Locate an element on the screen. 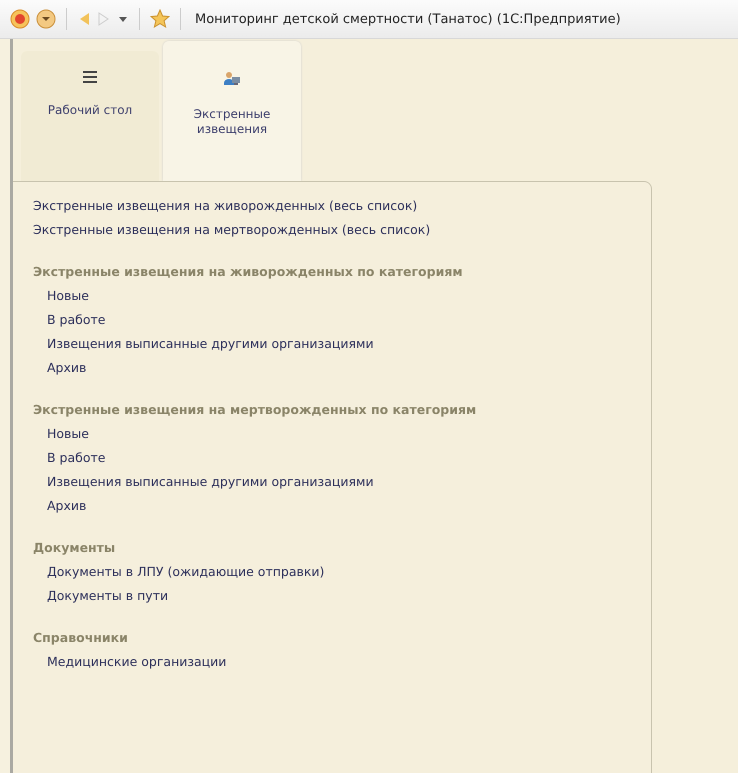 This screenshot has width=738, height=773. nav-link: Документы в ЛПУ (ожидающие отправки) is located at coordinates (342, 572).